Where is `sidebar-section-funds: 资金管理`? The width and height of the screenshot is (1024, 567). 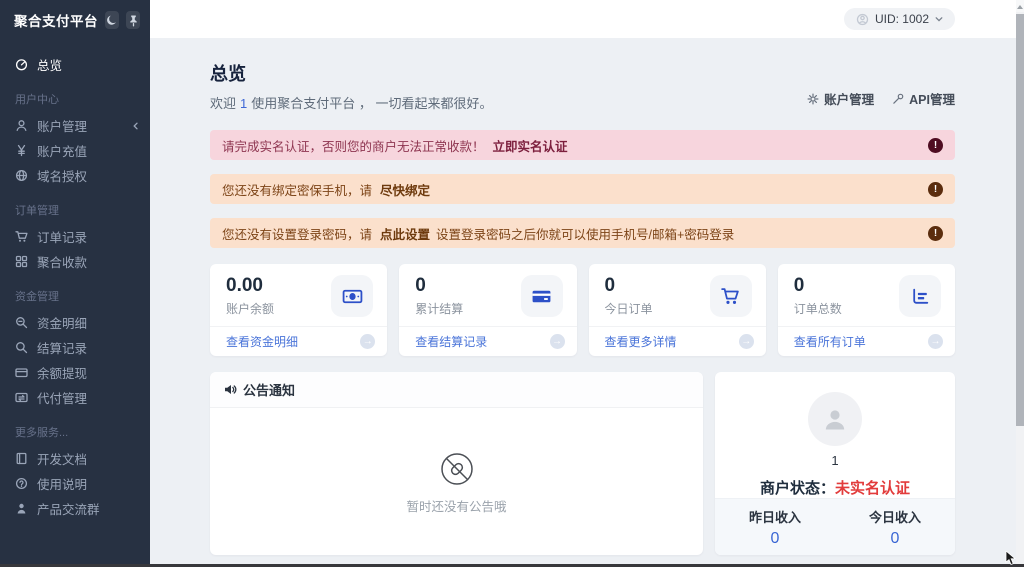
sidebar-section-funds: 资金管理 is located at coordinates (37, 297).